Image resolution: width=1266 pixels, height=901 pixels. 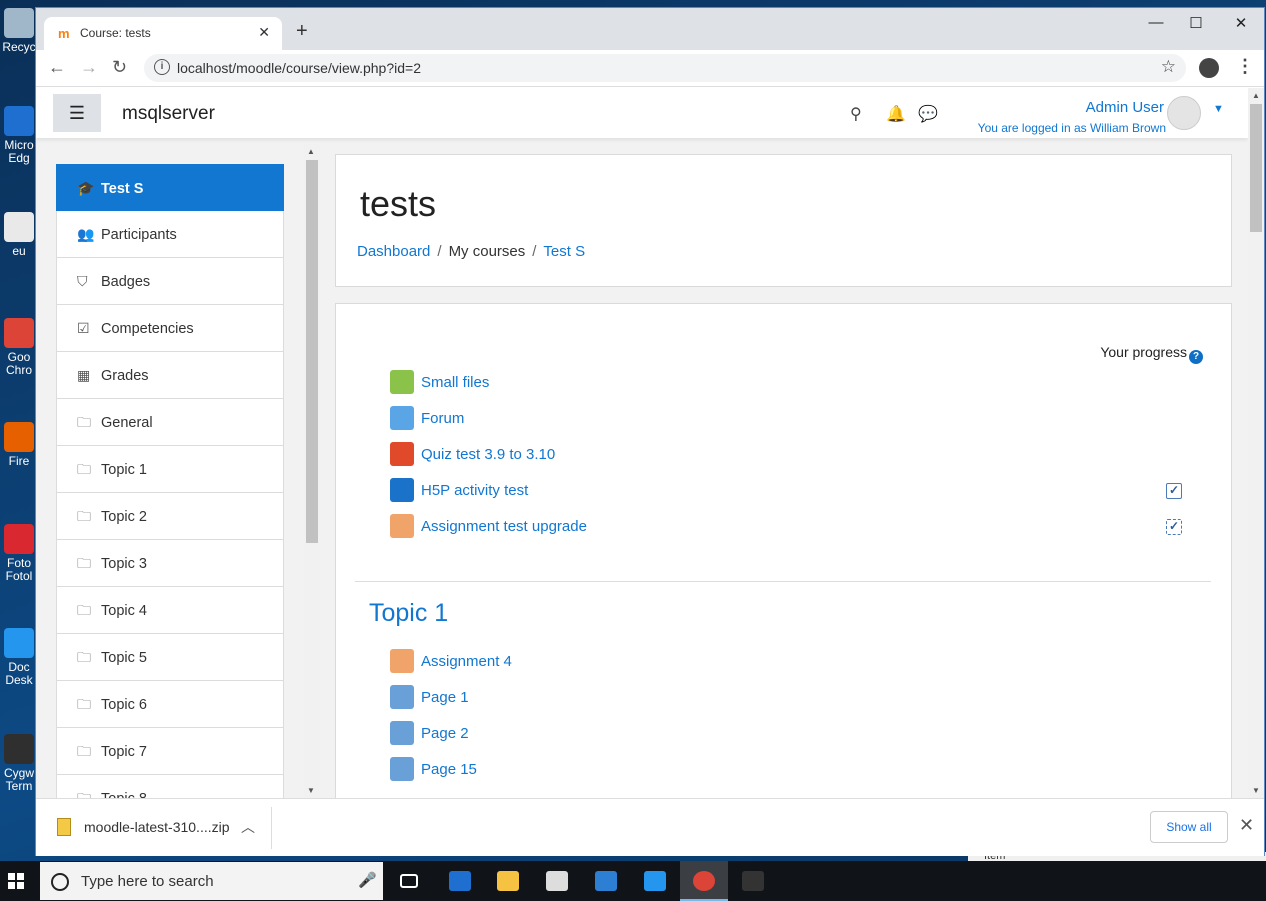 I want to click on assignment-icon, so click(x=402, y=526).